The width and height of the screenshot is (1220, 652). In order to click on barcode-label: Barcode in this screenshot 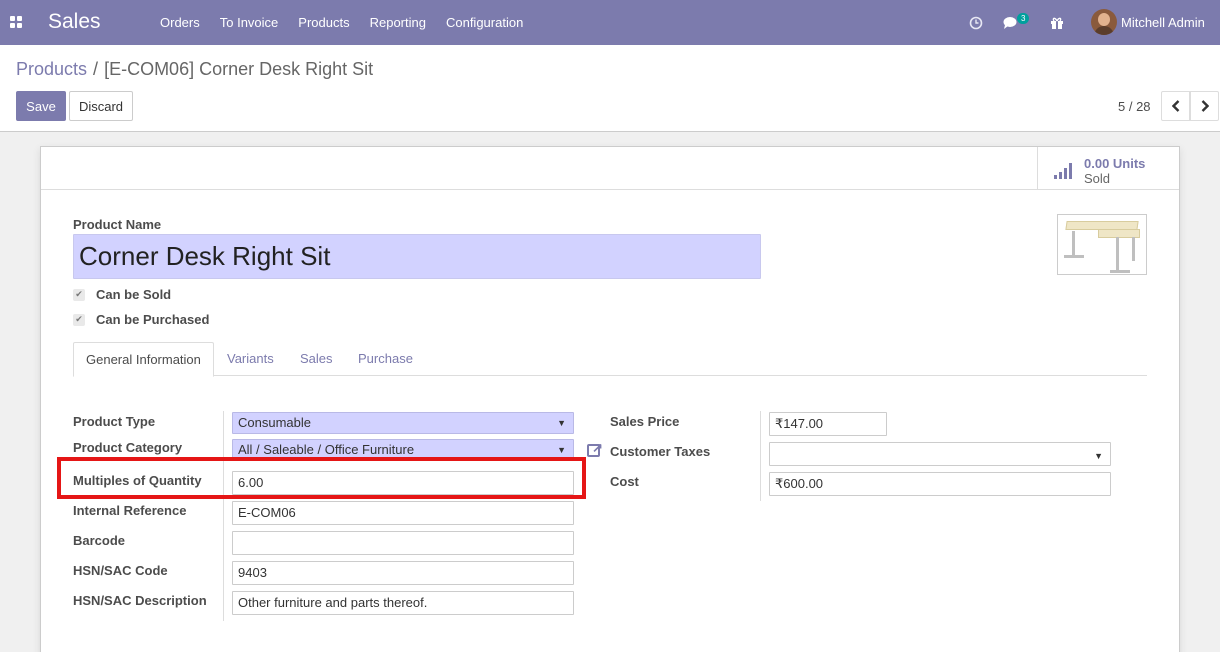, I will do `click(99, 540)`.